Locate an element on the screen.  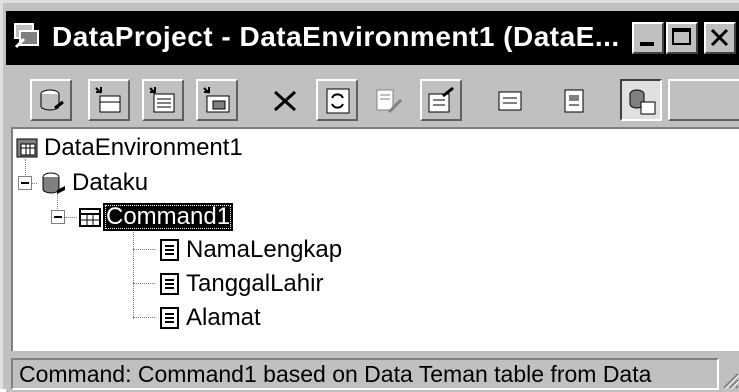
database-connection-icon is located at coordinates (53, 183).